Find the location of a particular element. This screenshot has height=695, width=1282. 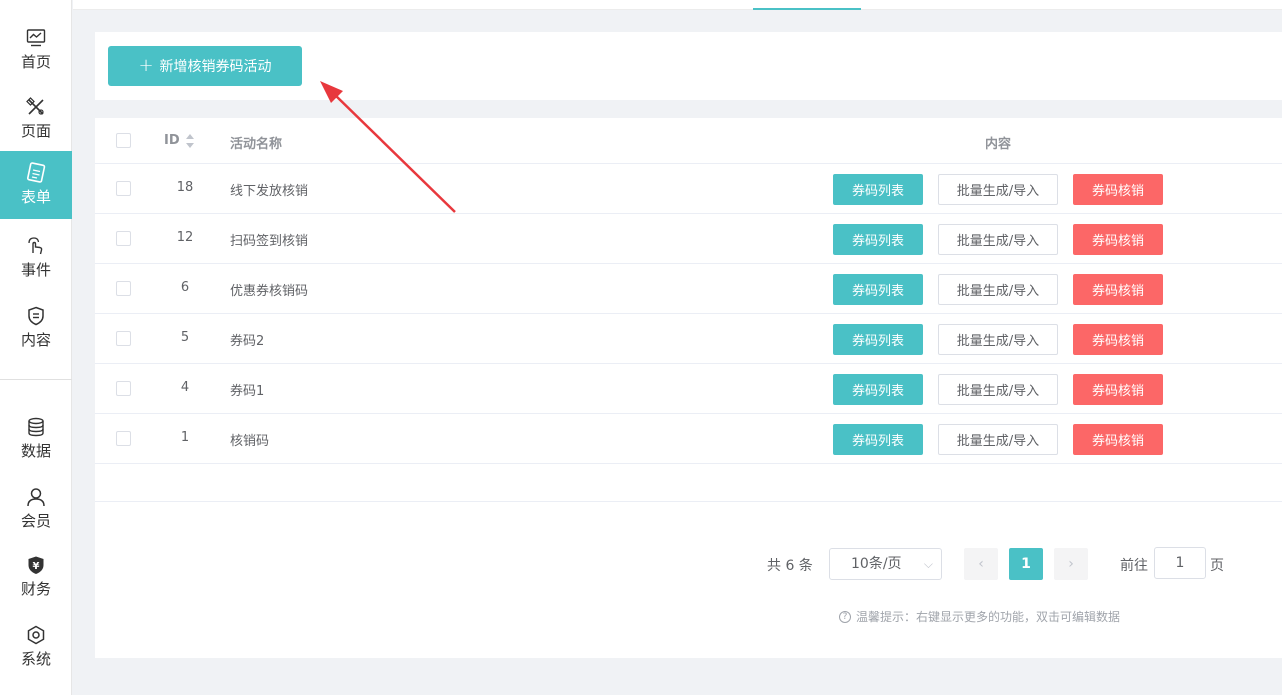

chevron-right-icon: › is located at coordinates (1071, 564).